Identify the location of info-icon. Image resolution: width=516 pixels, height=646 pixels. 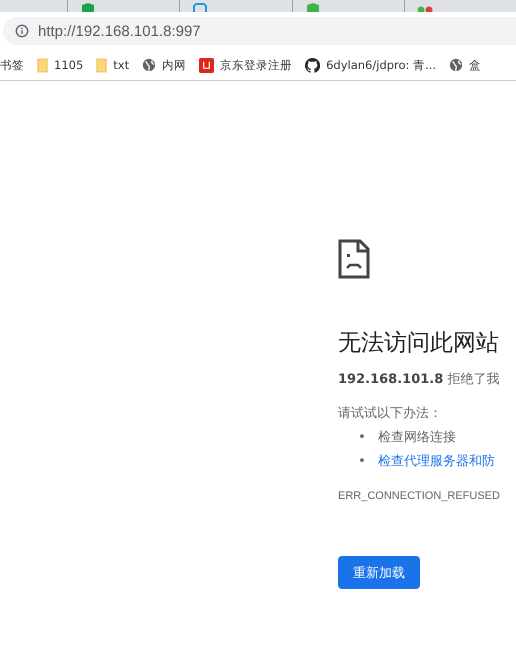
(22, 31).